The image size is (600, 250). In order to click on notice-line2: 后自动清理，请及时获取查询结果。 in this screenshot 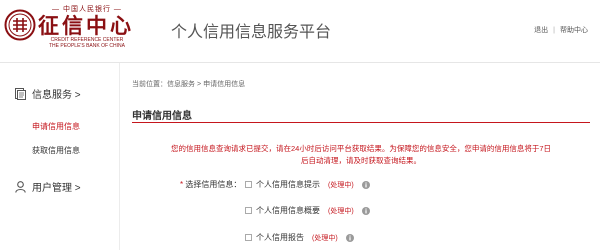, I will do `click(361, 160)`.